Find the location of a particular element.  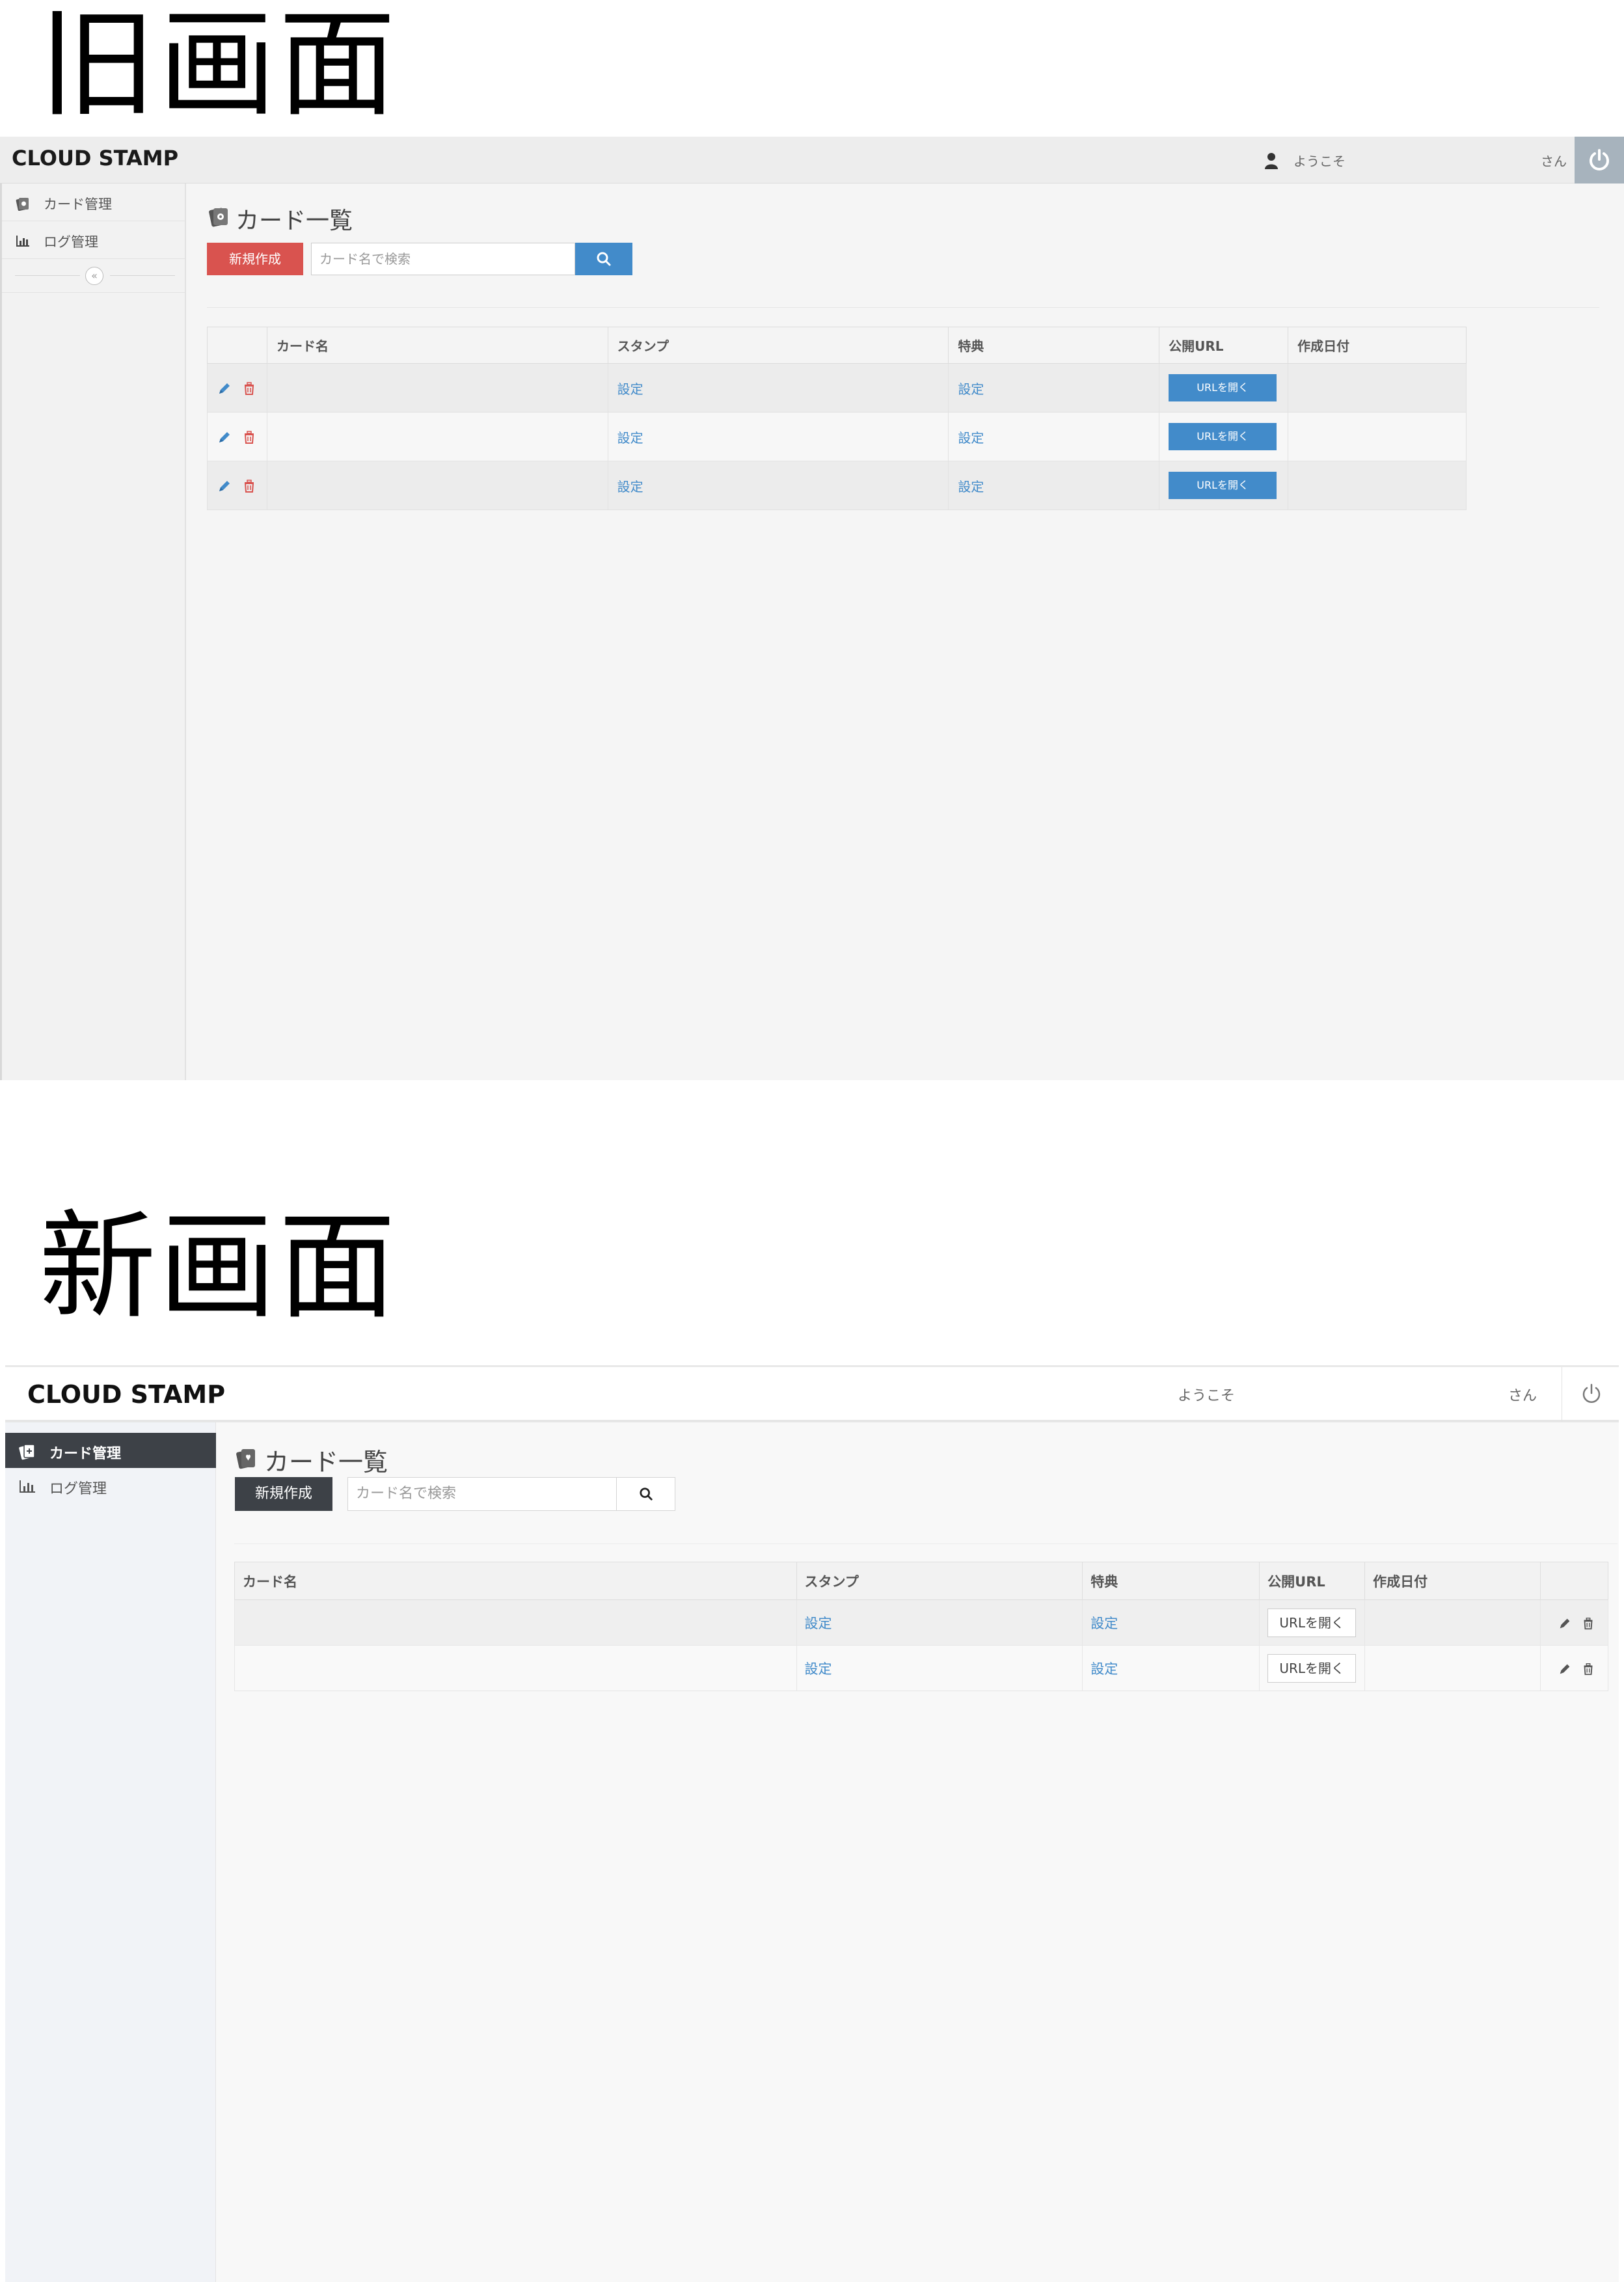

double-chevron-left-icon: « is located at coordinates (94, 276).